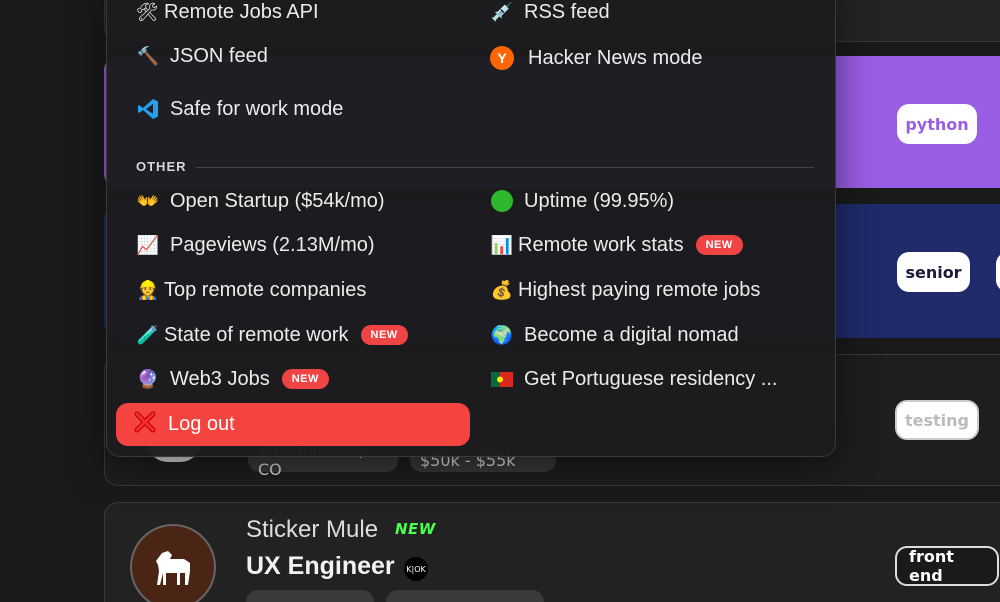 This screenshot has width=1000, height=602. I want to click on tools-icon: 🛠, so click(147, 11).